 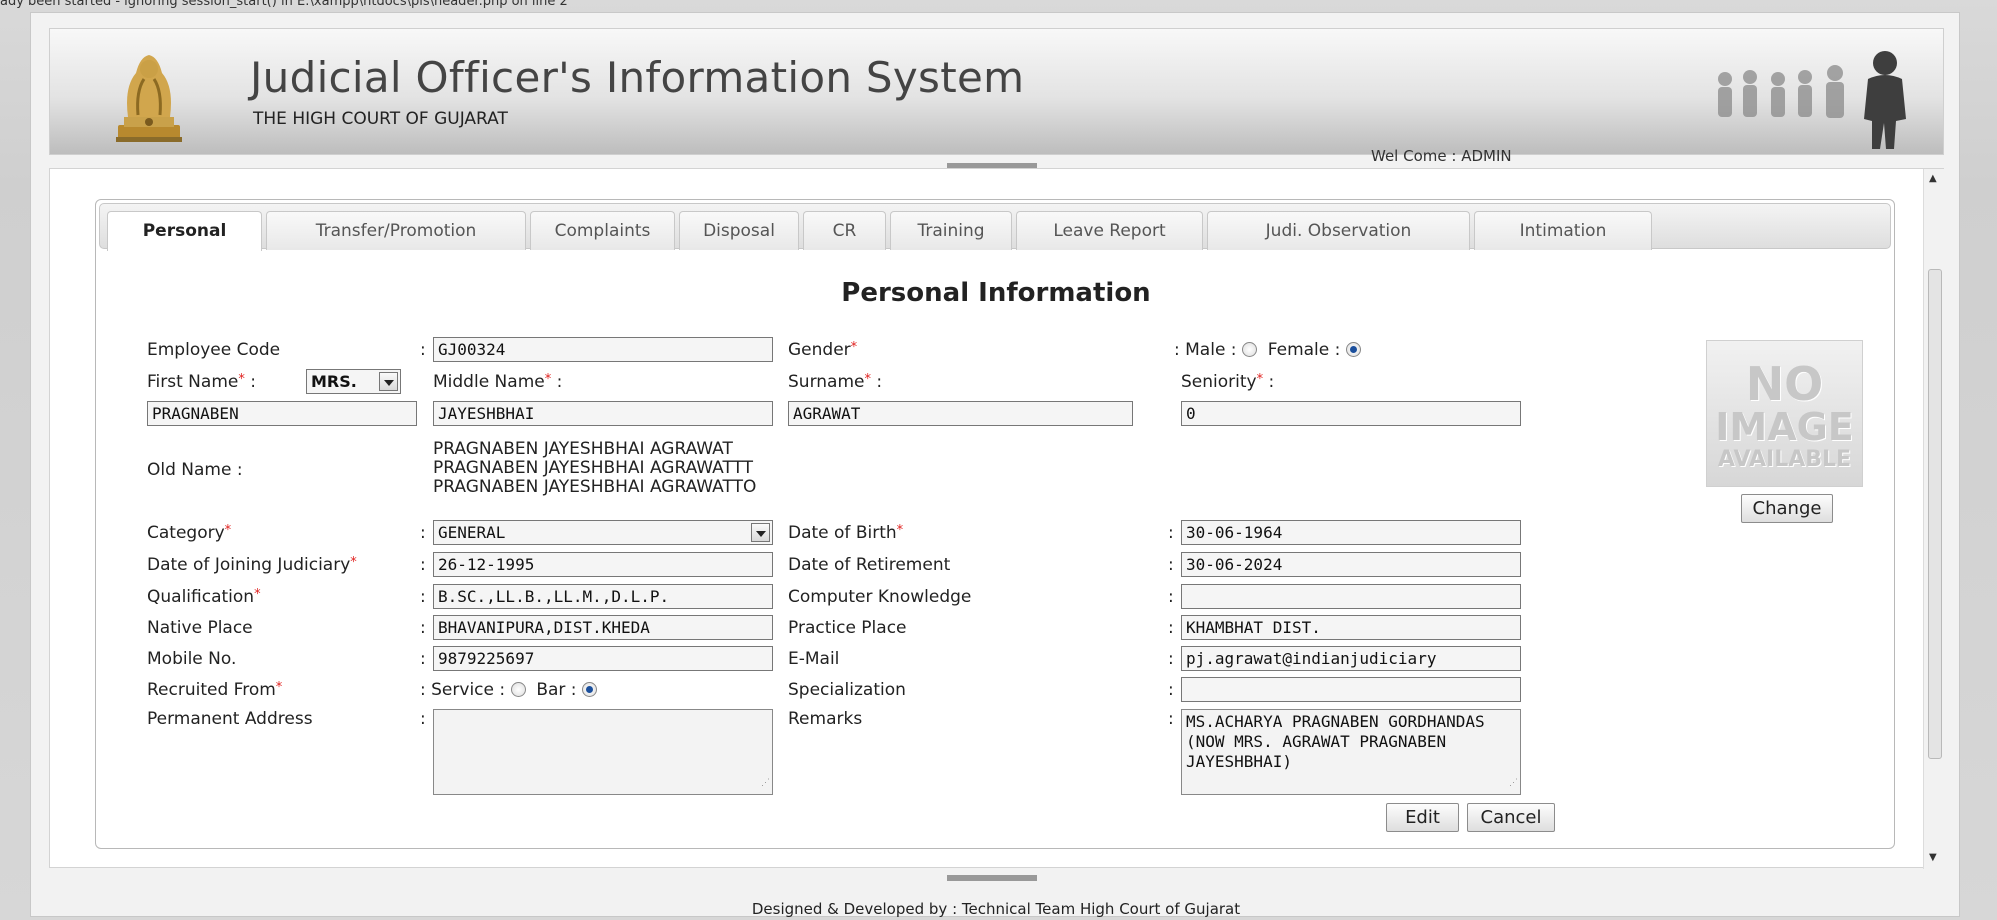 I want to click on computer-knowledge-label: Computer Knowledge, so click(x=880, y=597).